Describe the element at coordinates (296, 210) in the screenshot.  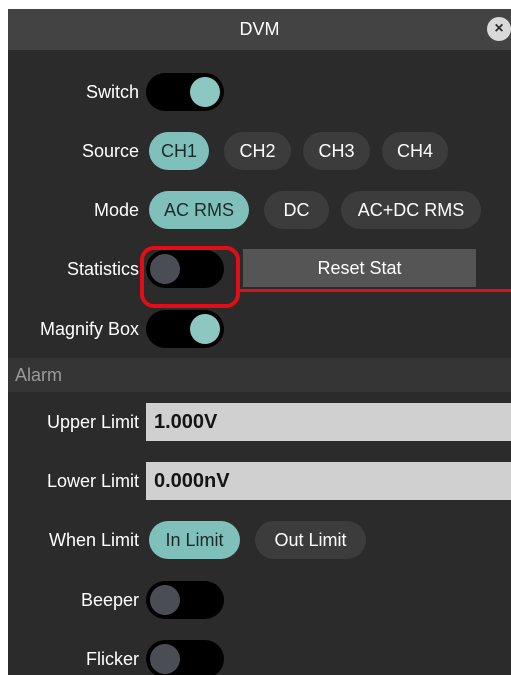
I see `mode-dc-button: DC` at that location.